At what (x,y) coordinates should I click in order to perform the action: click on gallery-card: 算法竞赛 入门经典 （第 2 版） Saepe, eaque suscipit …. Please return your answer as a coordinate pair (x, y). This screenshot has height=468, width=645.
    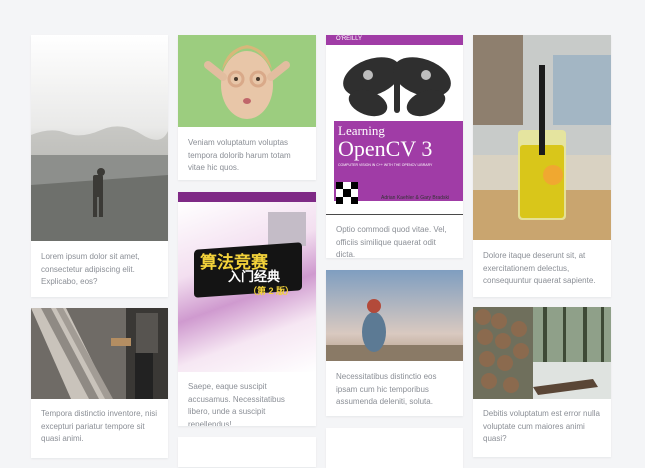
    Looking at the image, I should click on (247, 309).